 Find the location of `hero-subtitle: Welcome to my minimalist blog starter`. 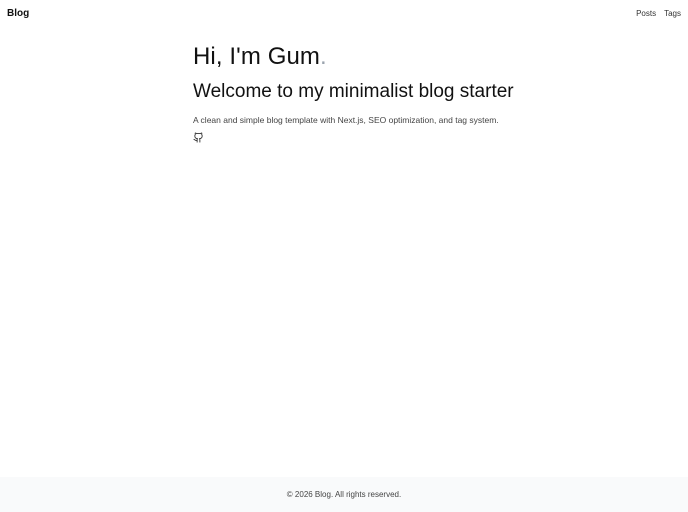

hero-subtitle: Welcome to my minimalist blog starter is located at coordinates (353, 91).